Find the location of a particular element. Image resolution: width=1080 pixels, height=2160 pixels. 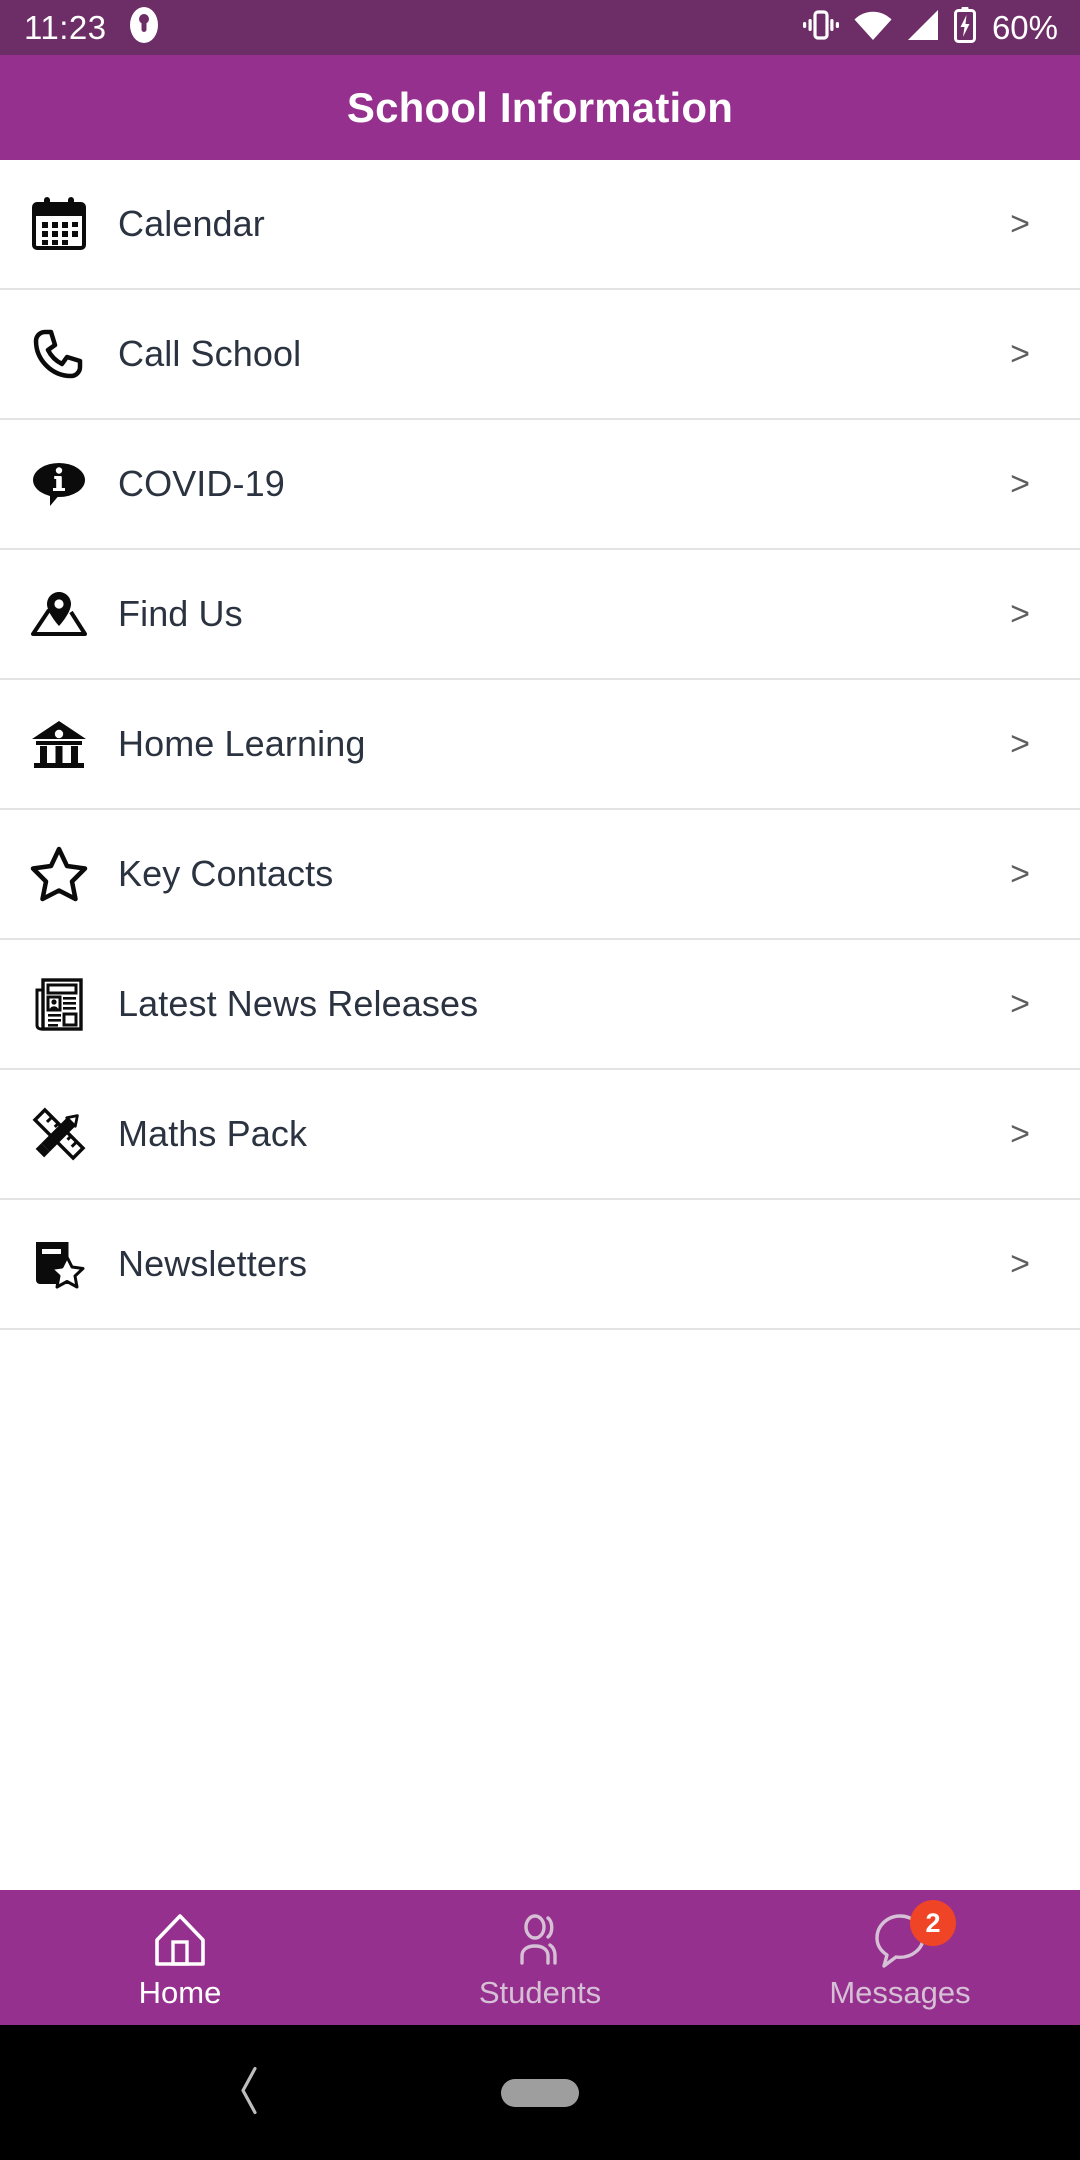

battery-percent-label: 60% is located at coordinates (1024, 27).